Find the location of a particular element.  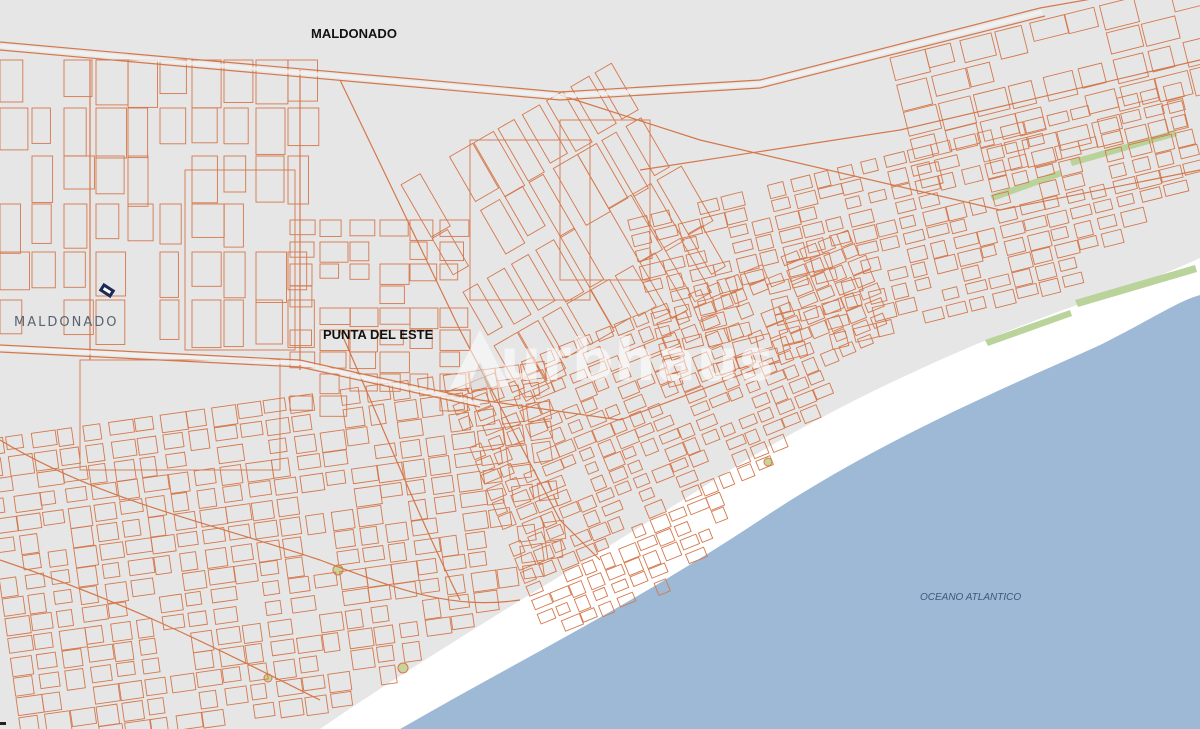

city-label-punta-del-este: PUNTA DEL ESTE is located at coordinates (378, 334).